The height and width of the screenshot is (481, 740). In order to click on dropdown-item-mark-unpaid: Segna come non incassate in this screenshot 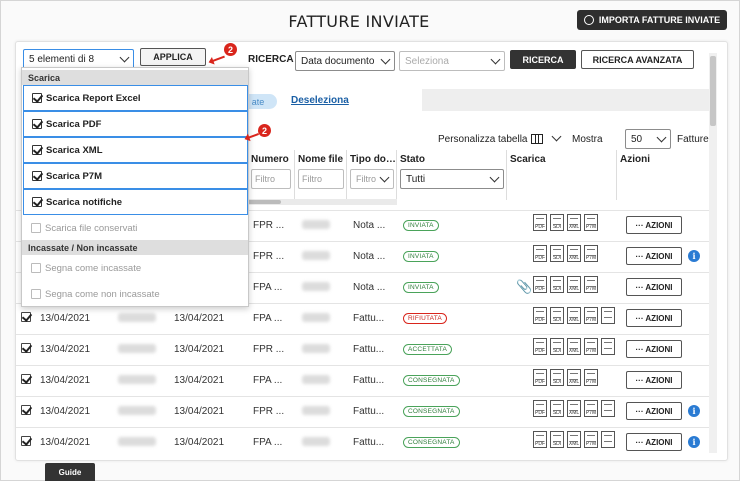, I will do `click(135, 294)`.